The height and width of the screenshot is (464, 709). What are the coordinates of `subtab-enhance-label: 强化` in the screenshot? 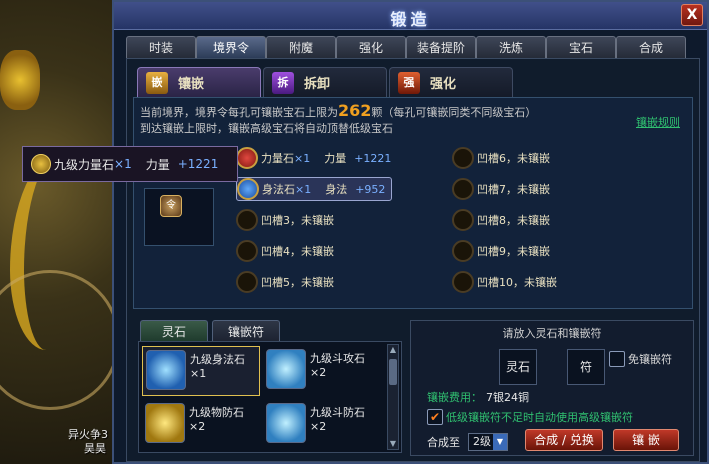 It's located at (443, 84).